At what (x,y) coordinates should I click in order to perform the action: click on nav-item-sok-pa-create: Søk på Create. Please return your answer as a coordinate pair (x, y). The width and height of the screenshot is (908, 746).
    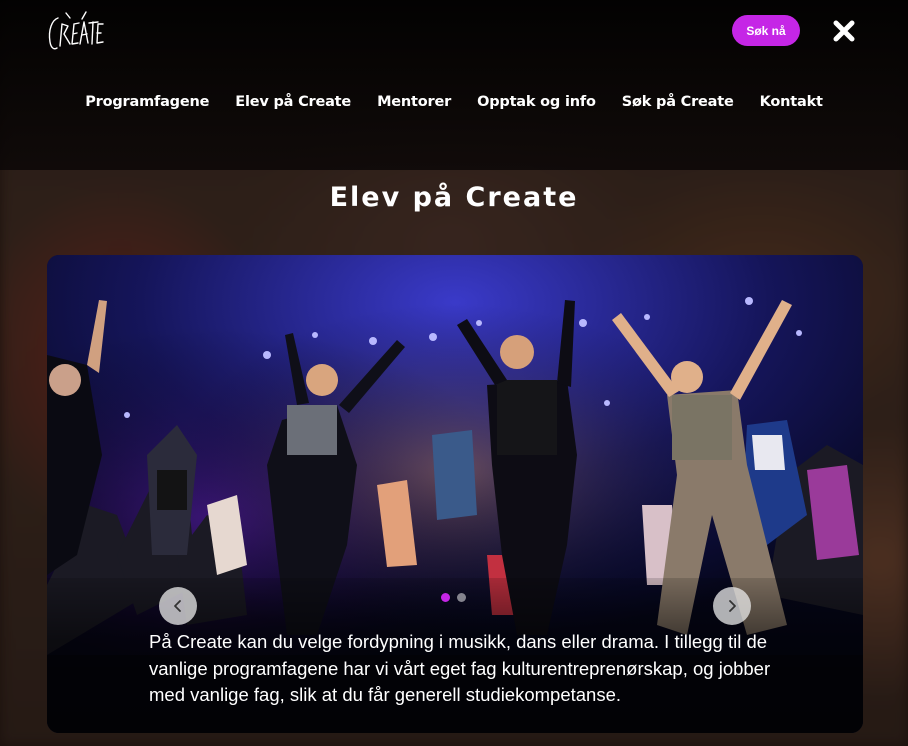
    Looking at the image, I should click on (678, 104).